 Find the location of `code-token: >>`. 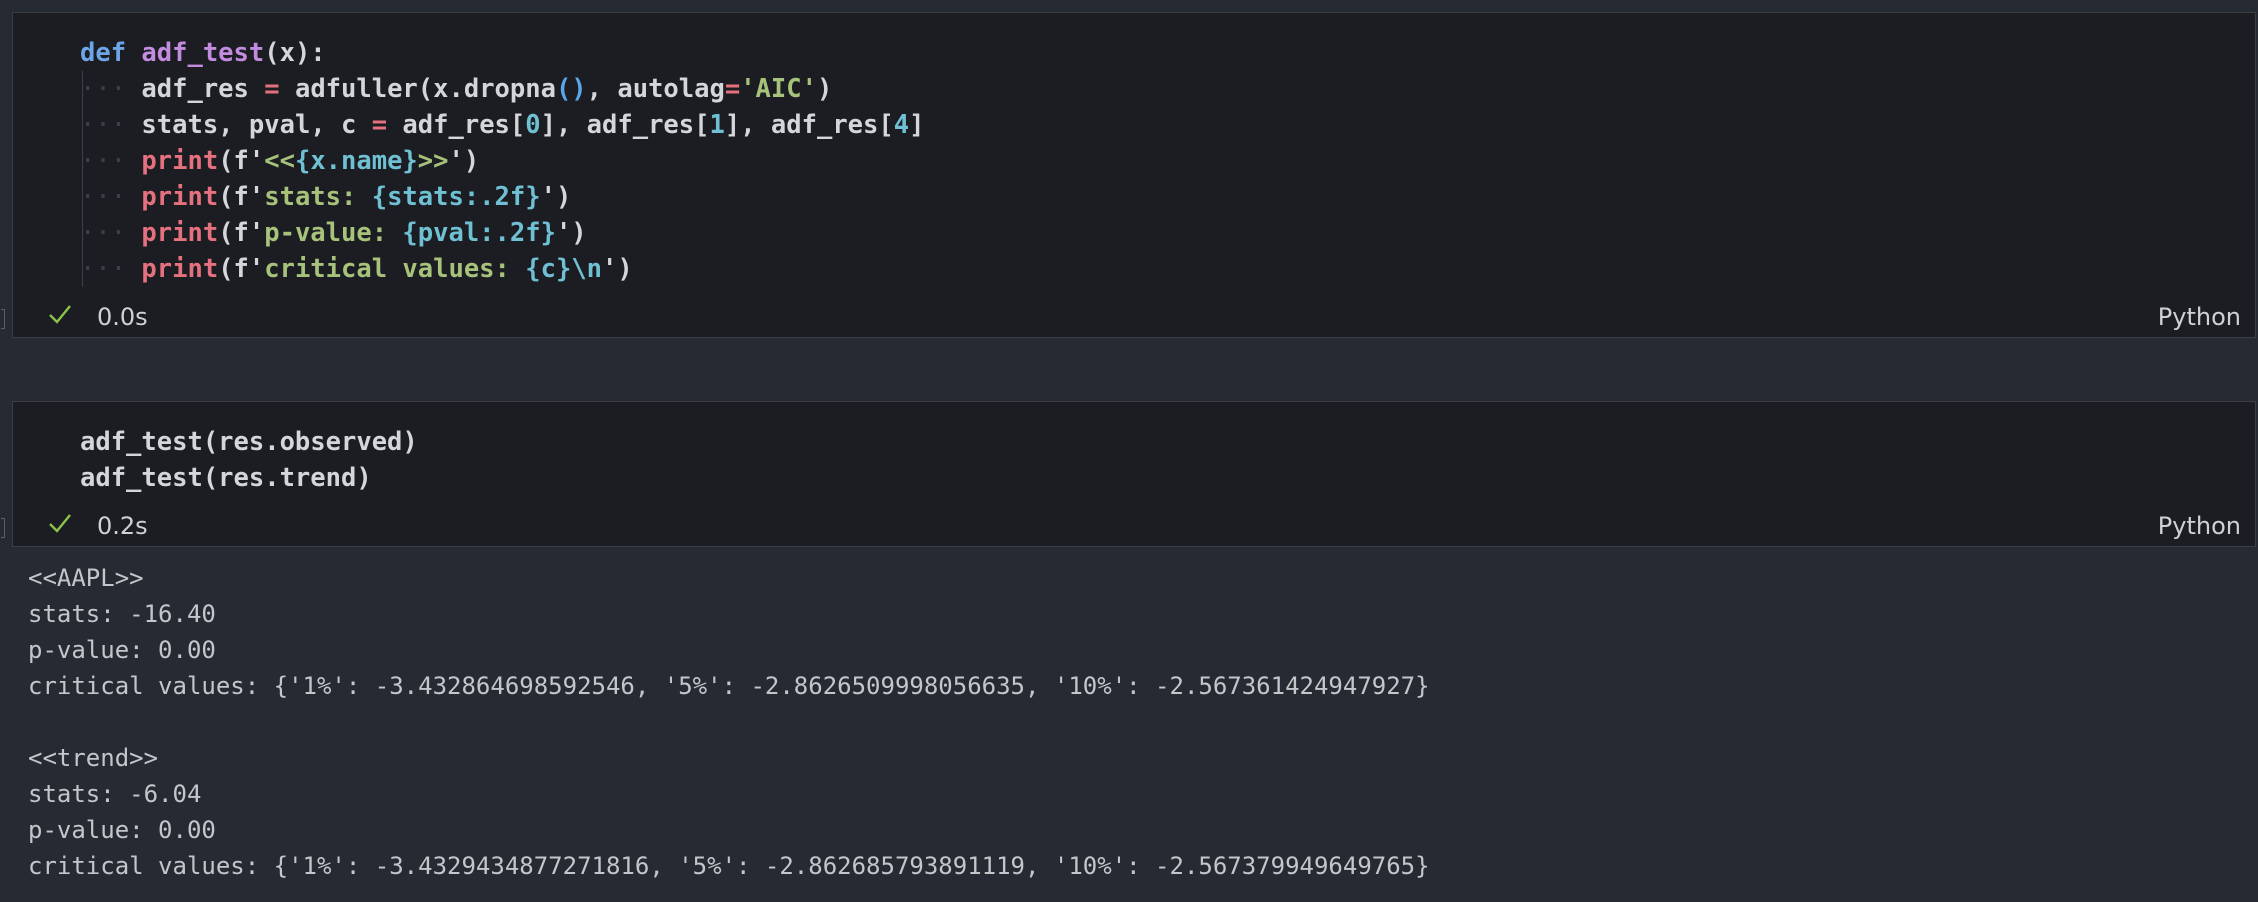

code-token: >> is located at coordinates (433, 161).